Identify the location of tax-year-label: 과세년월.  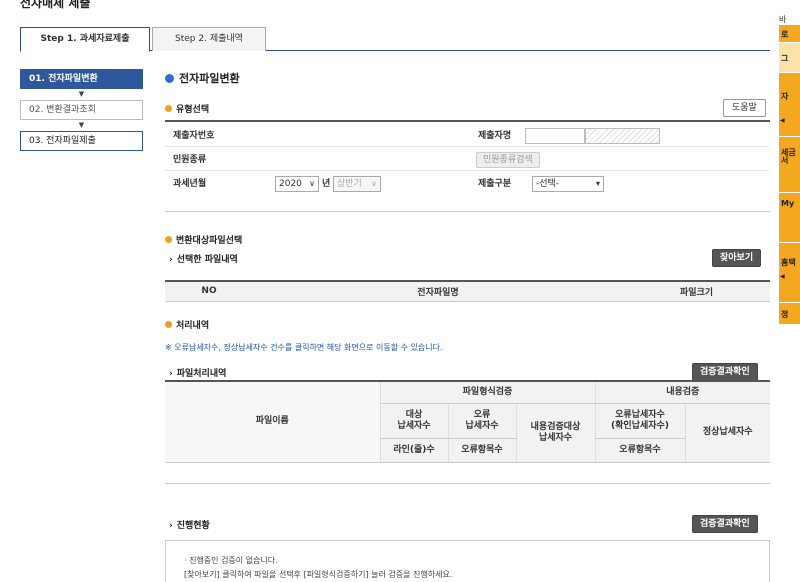
(190, 184).